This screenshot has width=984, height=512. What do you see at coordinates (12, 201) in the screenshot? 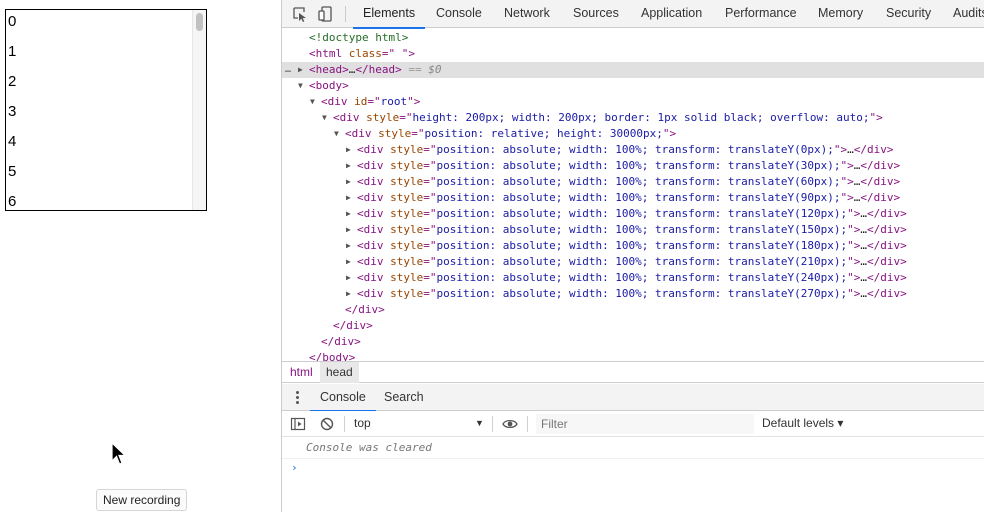
I see `list-item: 6` at bounding box center [12, 201].